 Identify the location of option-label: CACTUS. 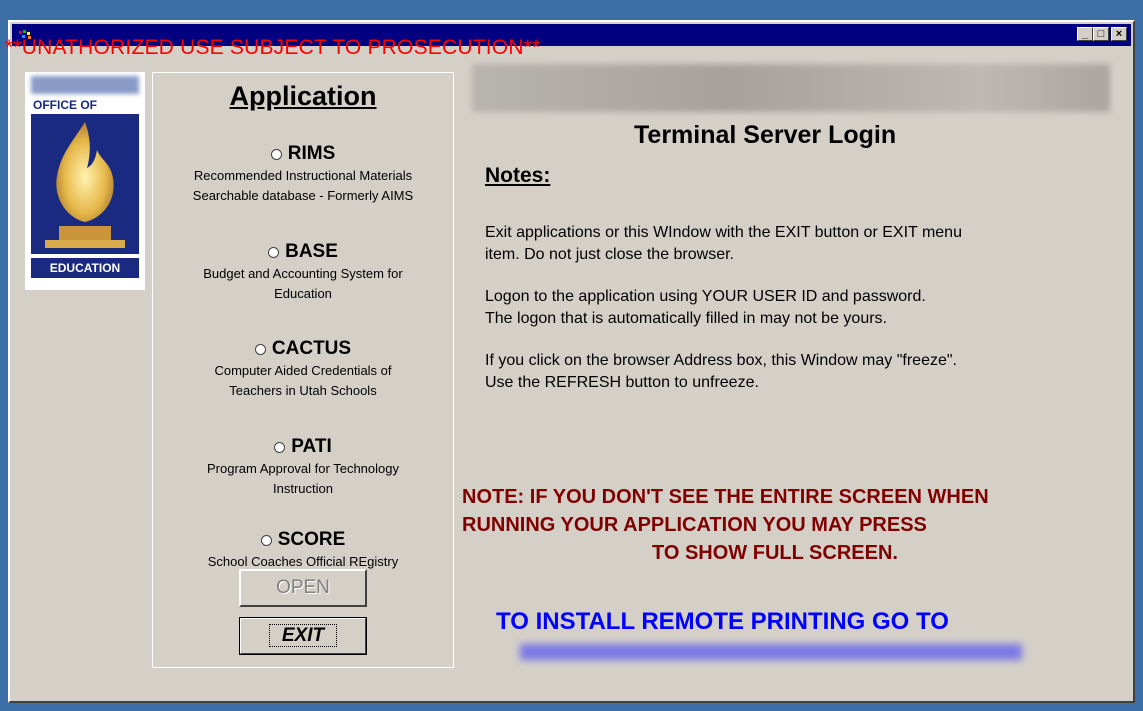
(311, 348).